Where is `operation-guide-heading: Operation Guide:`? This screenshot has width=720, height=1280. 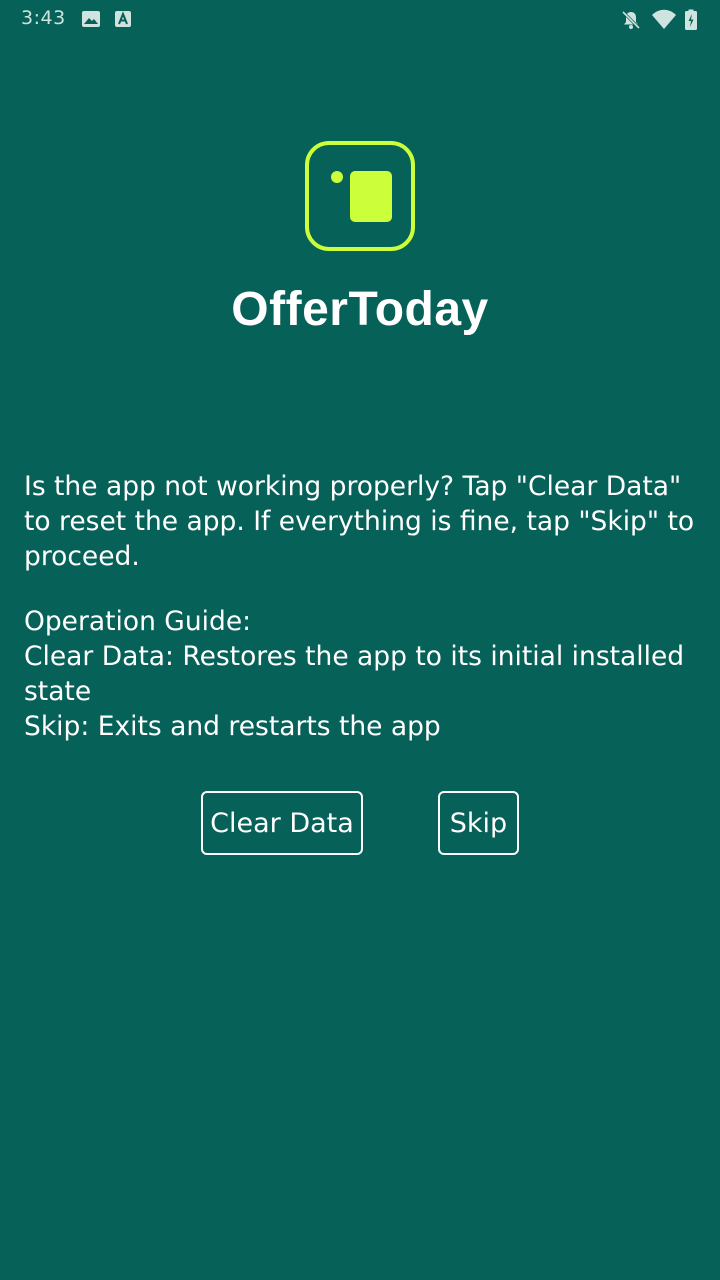 operation-guide-heading: Operation Guide: is located at coordinates (138, 621).